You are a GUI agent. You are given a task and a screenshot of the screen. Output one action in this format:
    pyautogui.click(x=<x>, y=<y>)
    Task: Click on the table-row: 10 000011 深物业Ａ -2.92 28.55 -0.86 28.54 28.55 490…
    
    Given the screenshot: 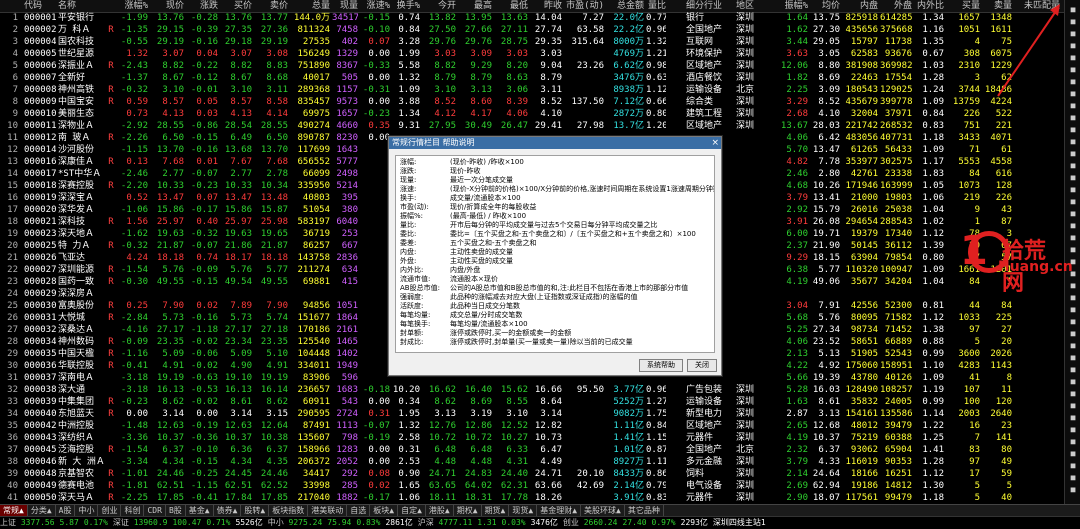 What is the action you would take?
    pyautogui.click(x=532, y=126)
    